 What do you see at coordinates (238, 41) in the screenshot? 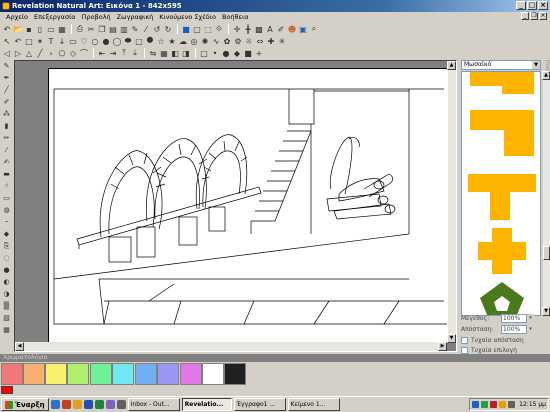
I see `gear-shape-icon: ⚙` at bounding box center [238, 41].